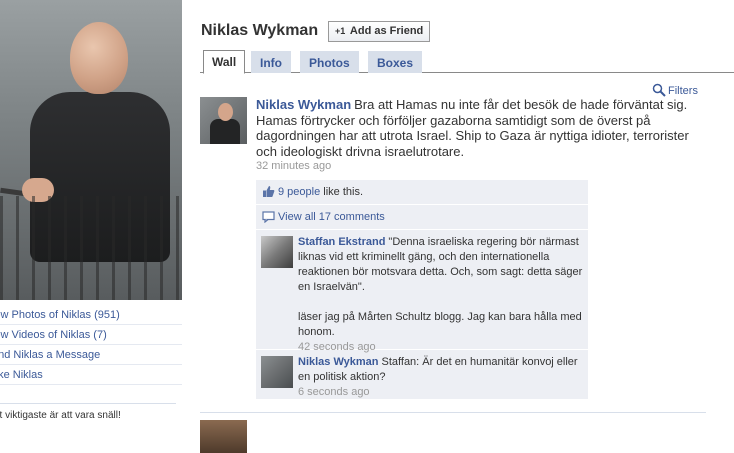  I want to click on profile-tabs: Wall Info Photos Boxes, so click(467, 62).